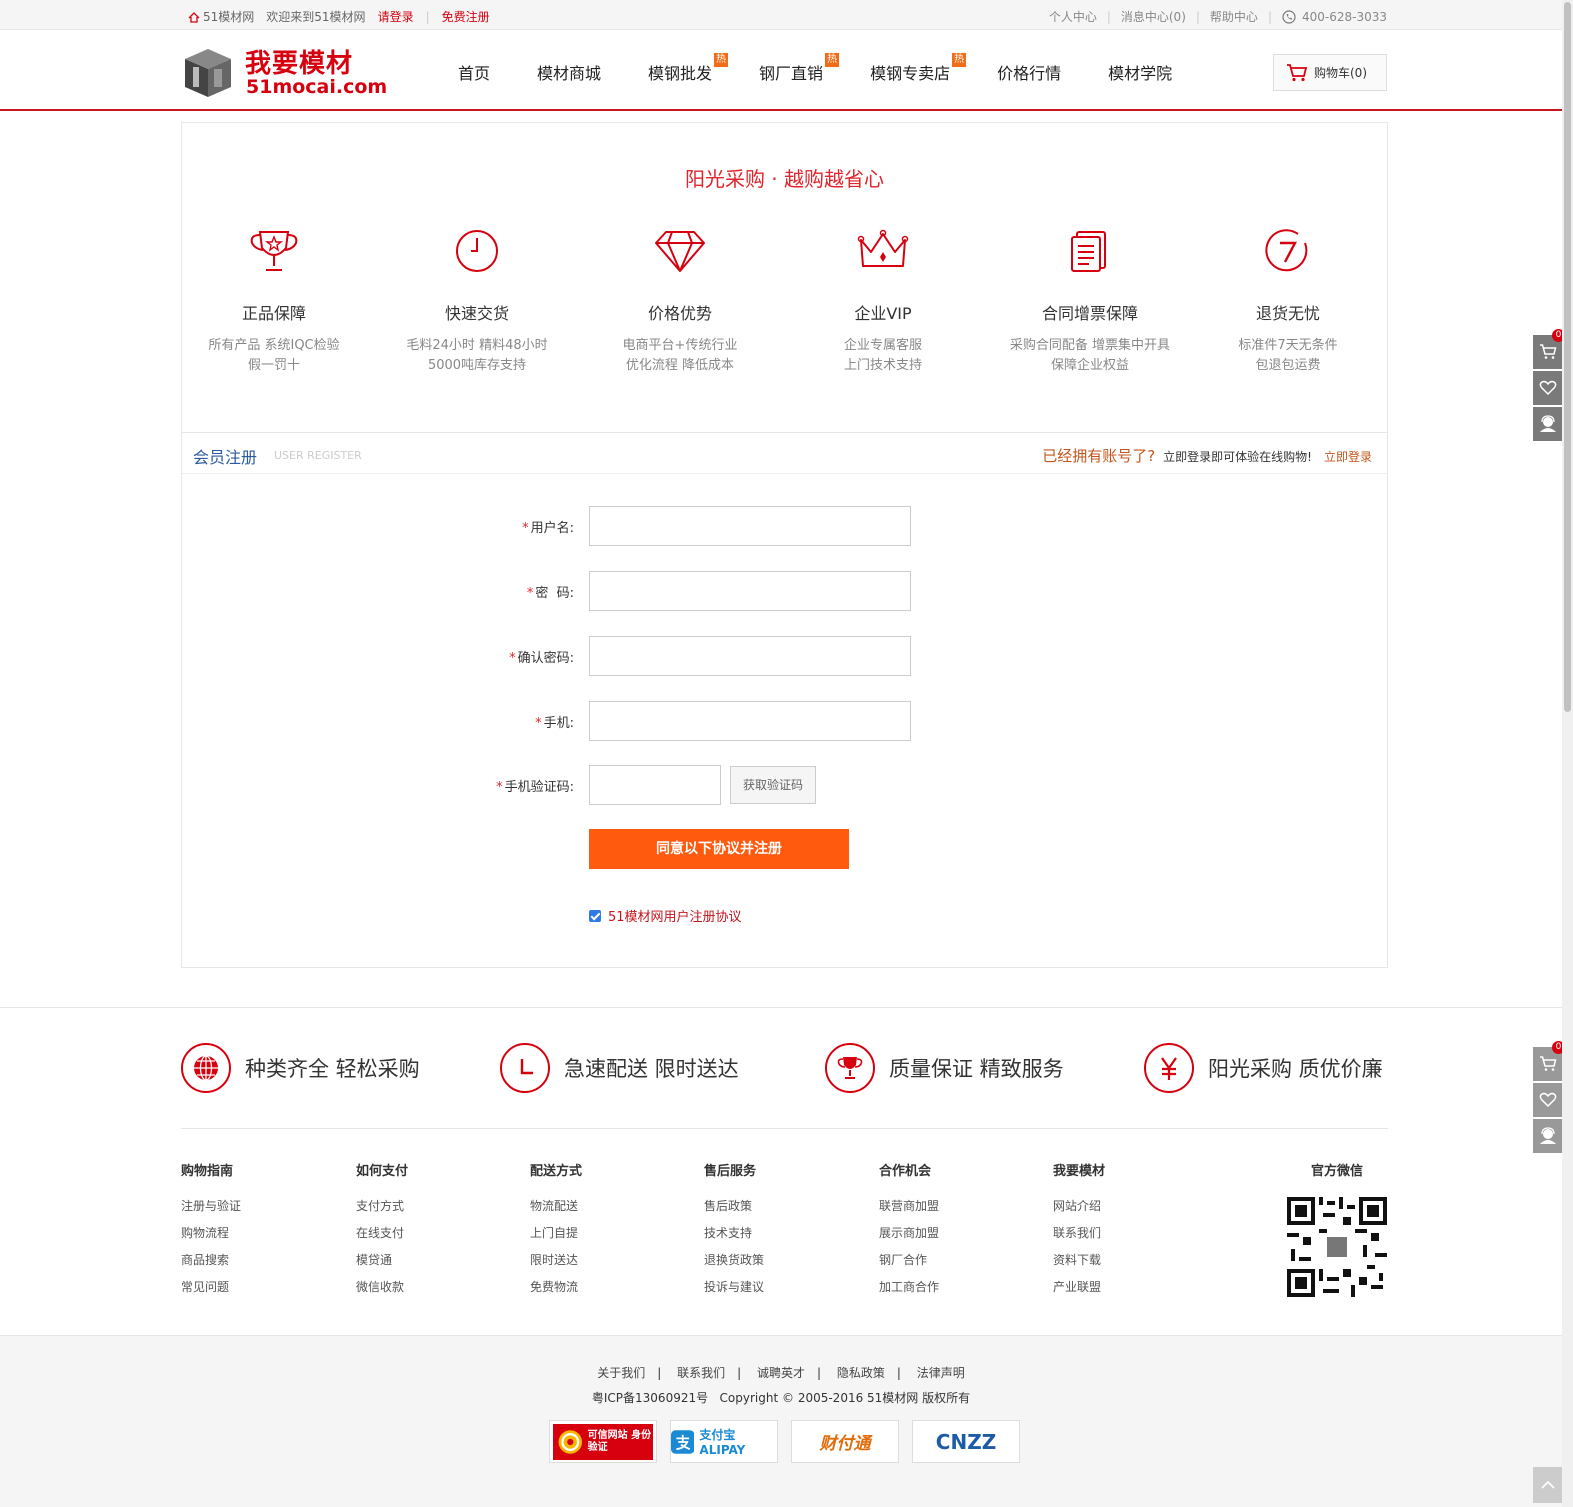  Describe the element at coordinates (225, 457) in the screenshot. I see `register-title: 会员注册` at that location.